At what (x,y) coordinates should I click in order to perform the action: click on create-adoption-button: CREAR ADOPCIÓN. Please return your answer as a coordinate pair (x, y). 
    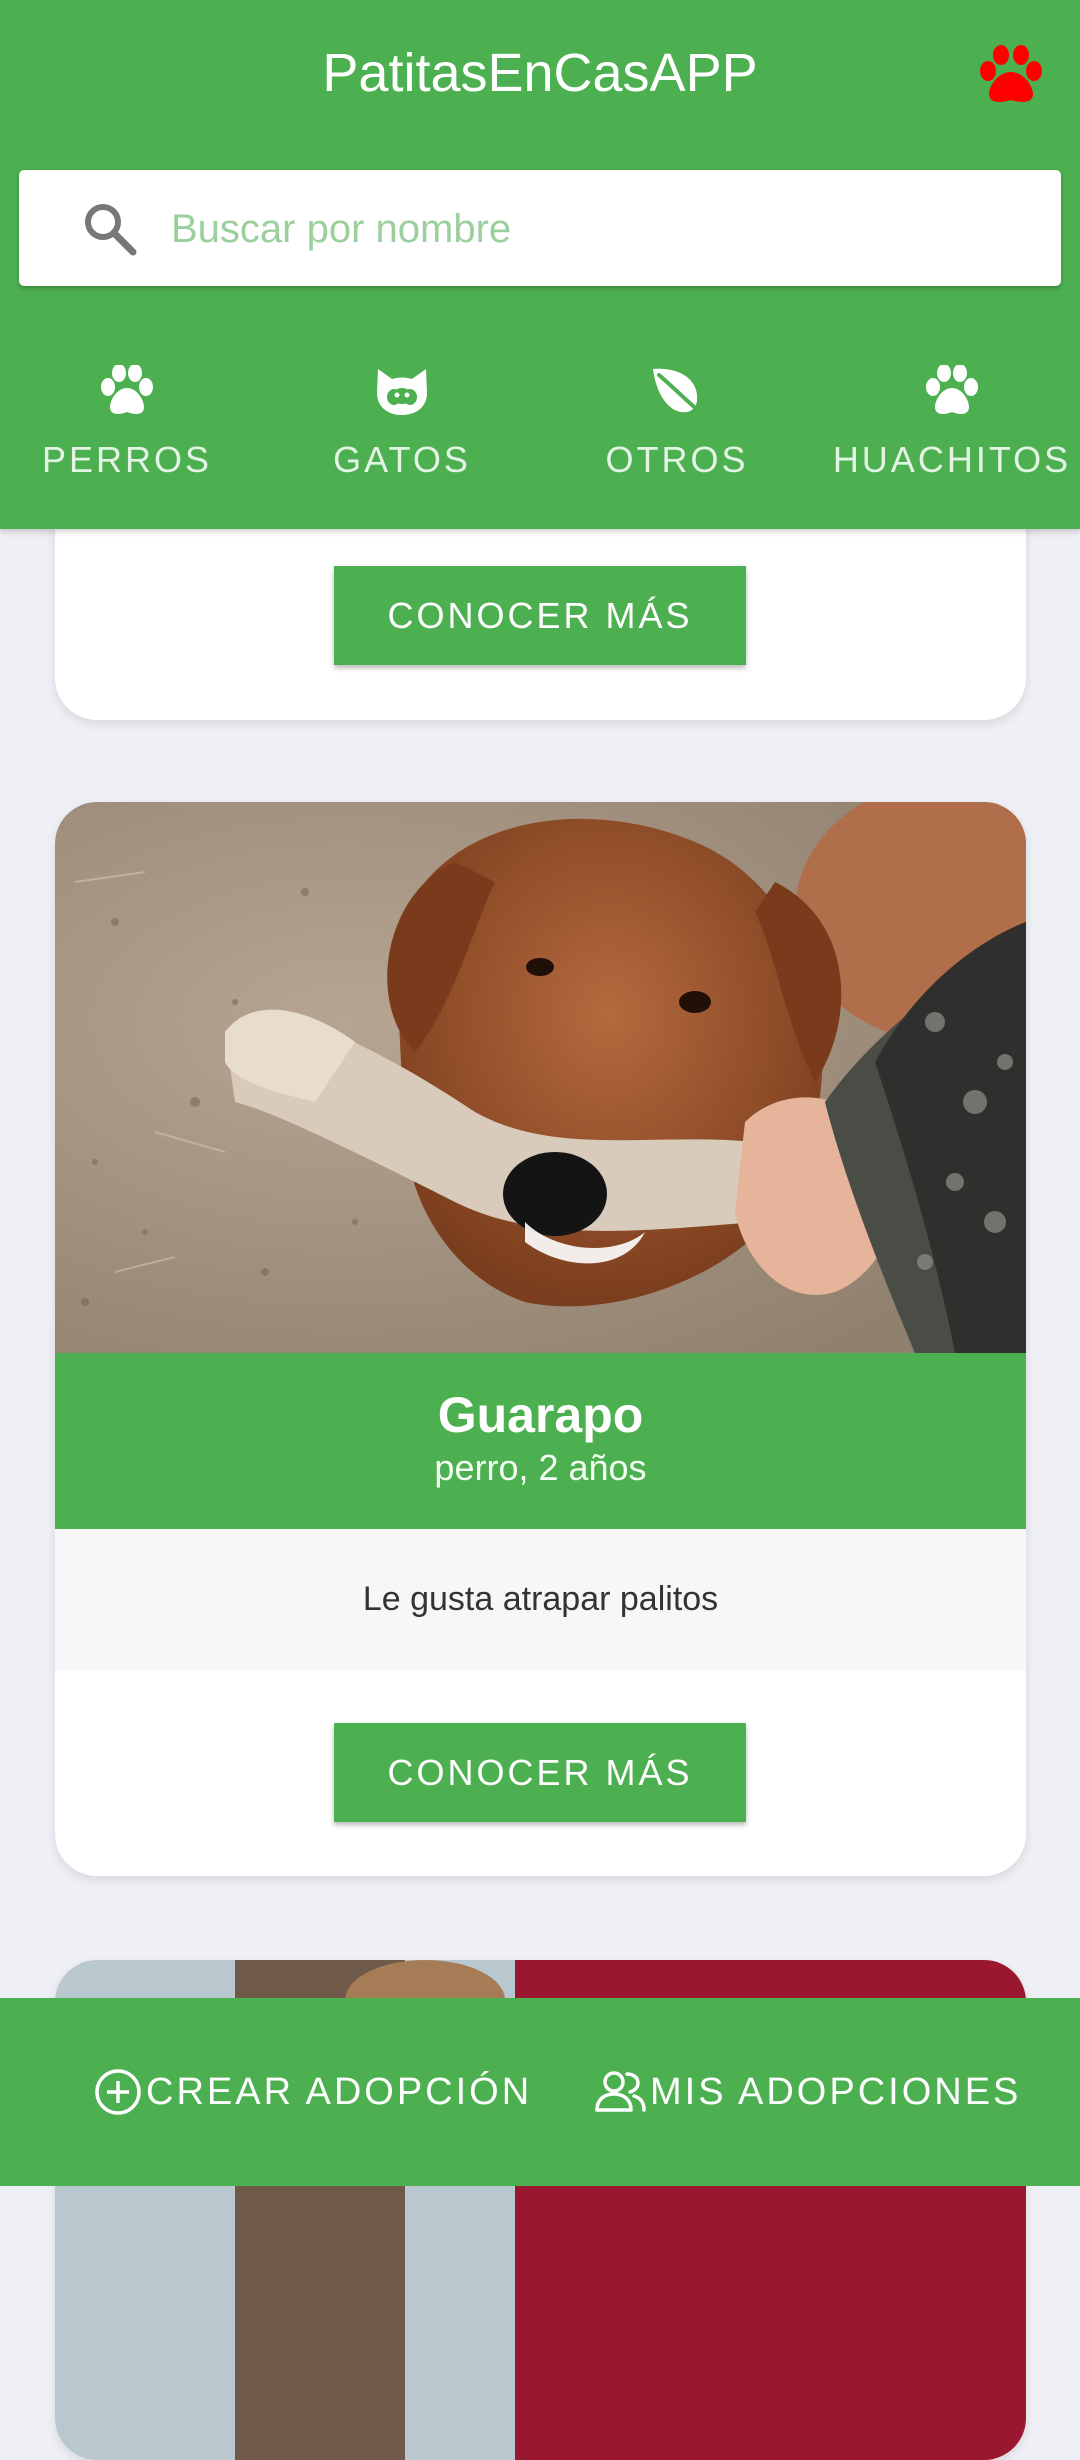
    Looking at the image, I should click on (312, 2092).